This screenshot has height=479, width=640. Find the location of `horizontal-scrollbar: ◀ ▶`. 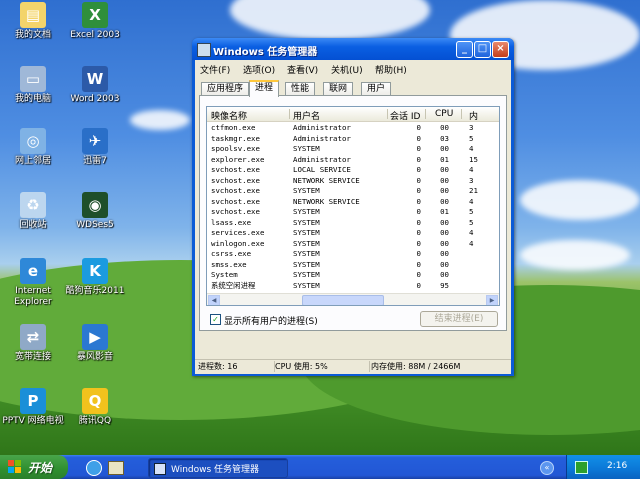

horizontal-scrollbar: ◀ ▶ is located at coordinates (353, 299).